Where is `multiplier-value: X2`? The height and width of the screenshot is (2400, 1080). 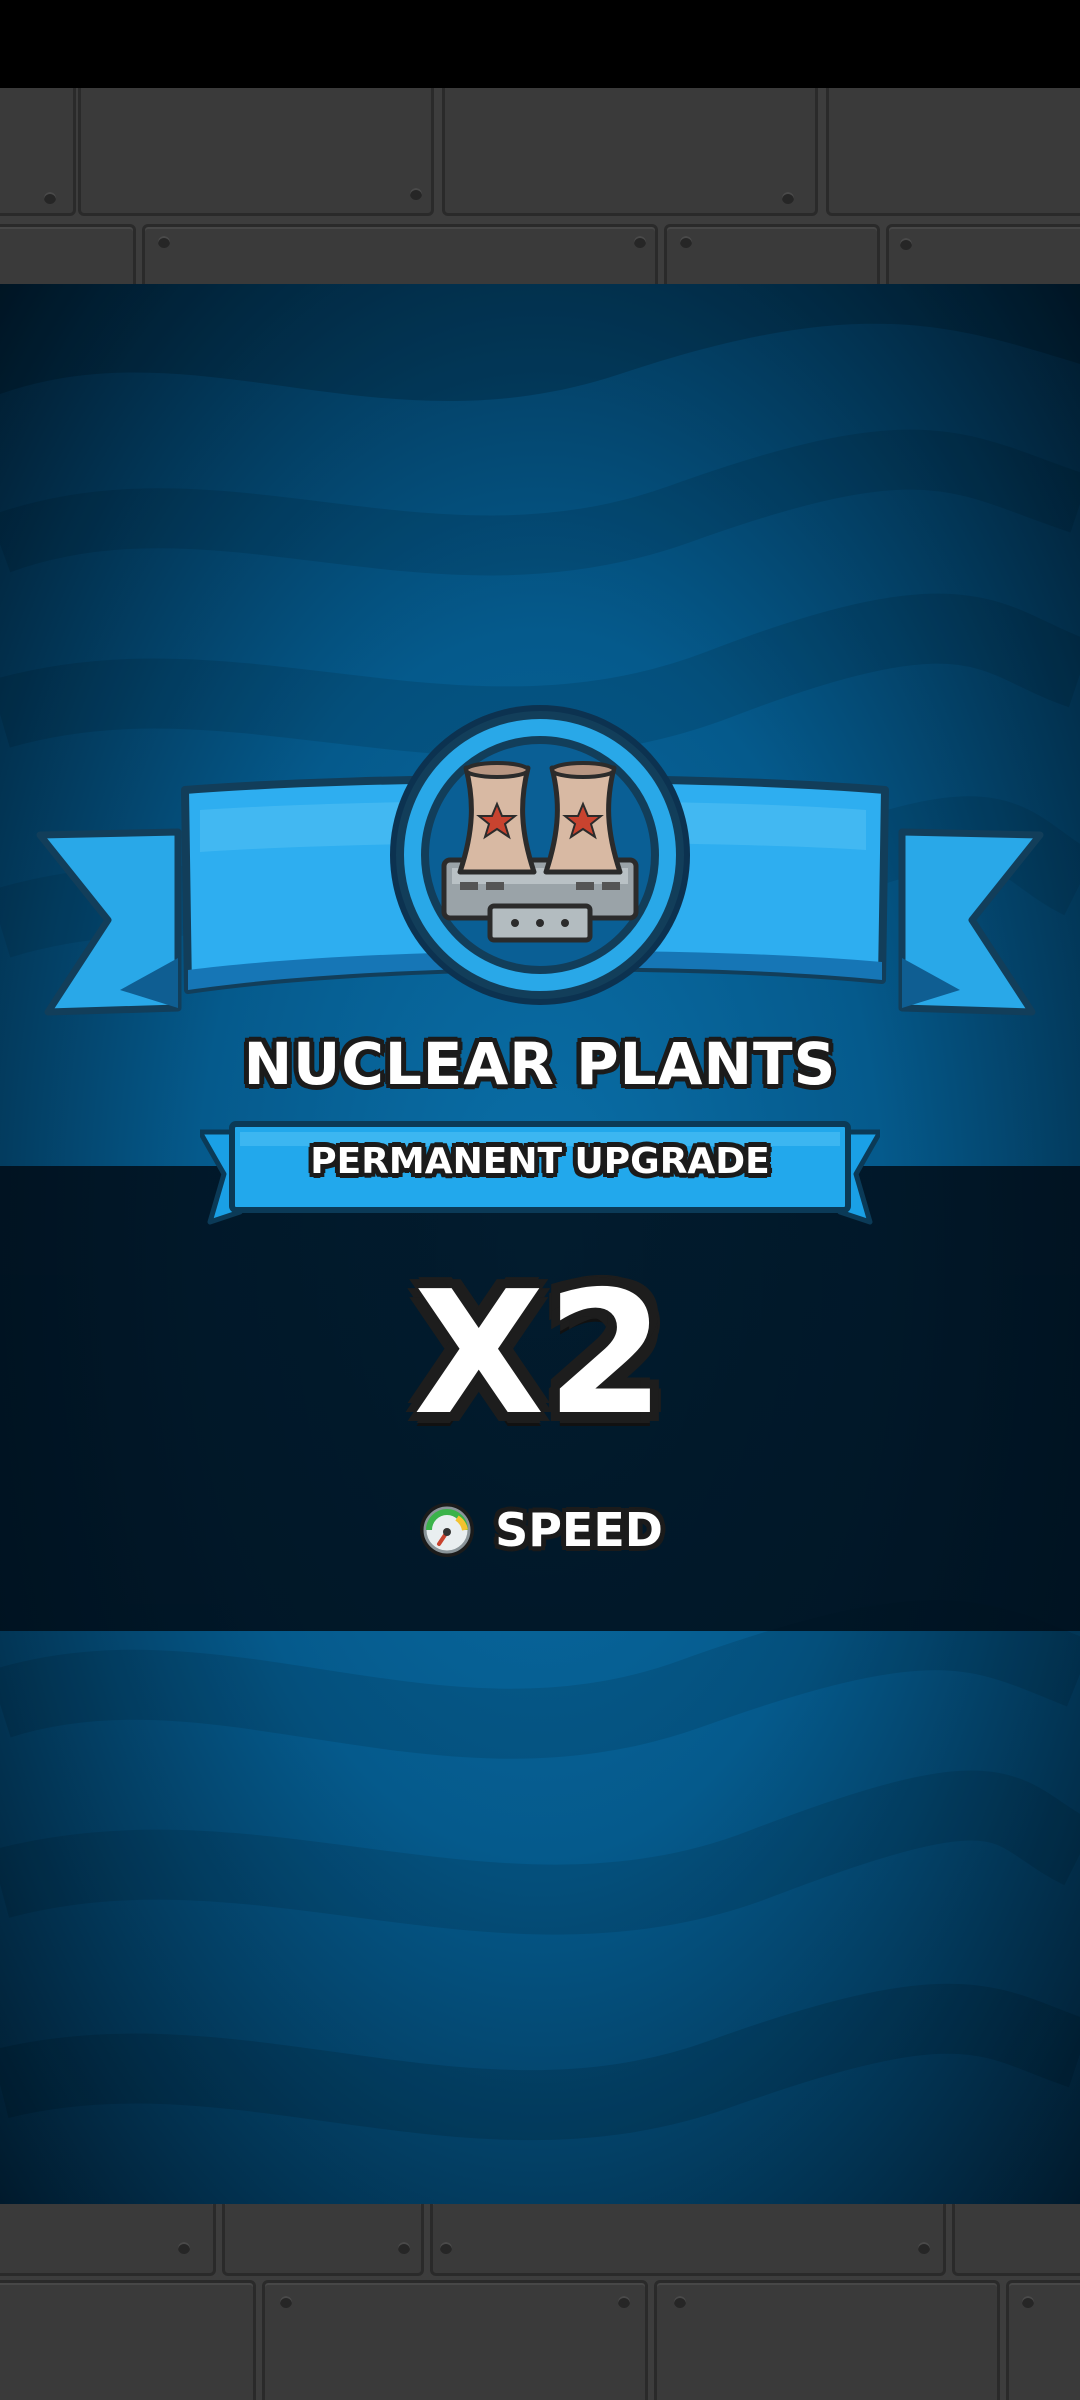 multiplier-value: X2 is located at coordinates (540, 1354).